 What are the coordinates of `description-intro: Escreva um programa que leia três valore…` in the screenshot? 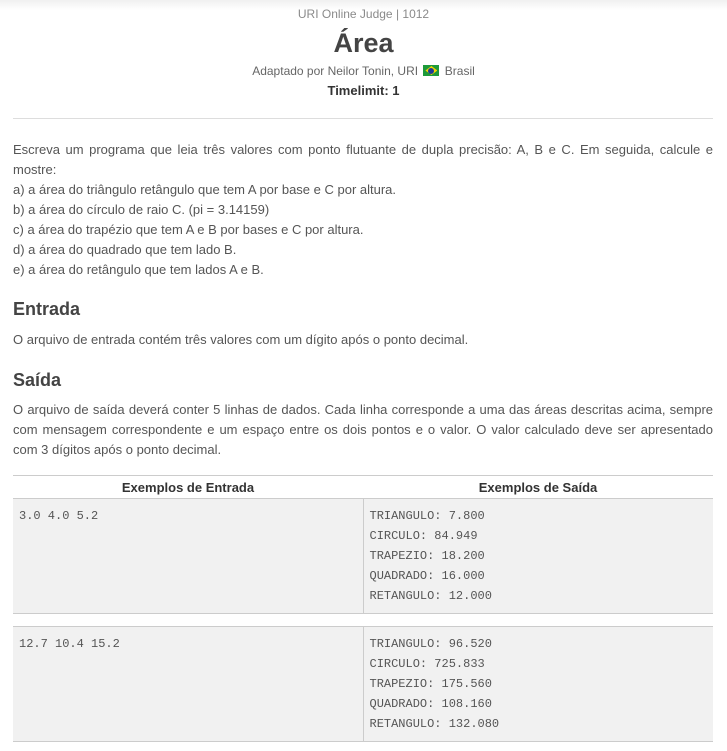 It's located at (363, 159).